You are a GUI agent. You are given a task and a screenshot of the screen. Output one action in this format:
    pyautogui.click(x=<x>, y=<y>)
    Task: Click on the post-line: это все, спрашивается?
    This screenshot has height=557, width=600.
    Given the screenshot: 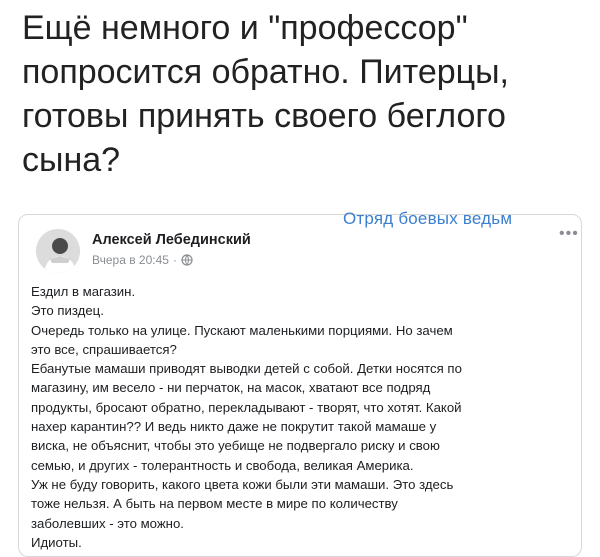 What is the action you would take?
    pyautogui.click(x=104, y=349)
    